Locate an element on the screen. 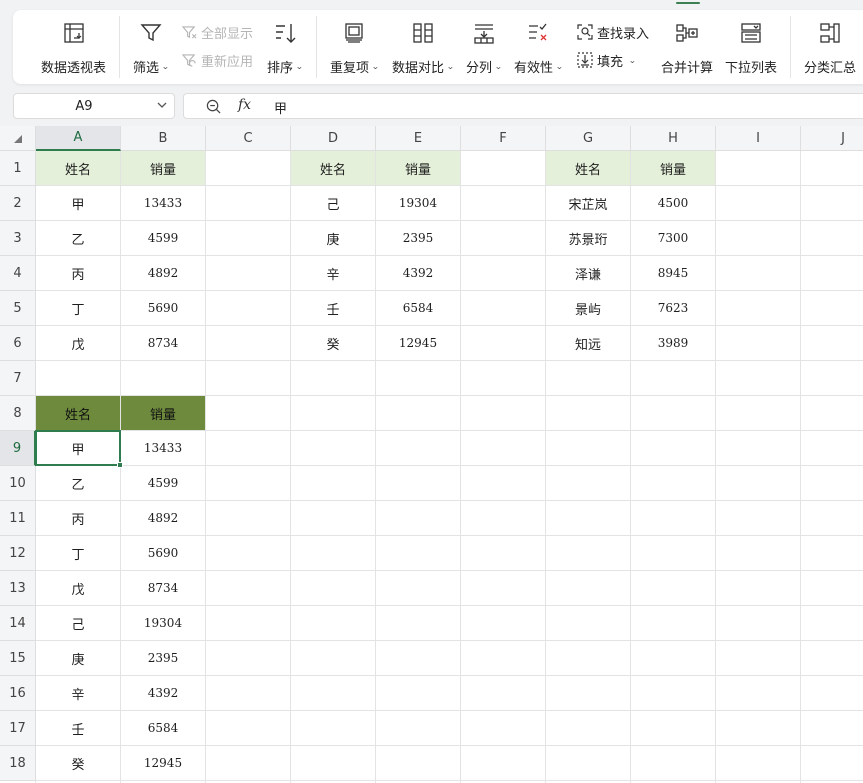 The image size is (863, 783). cell-a2: 甲 is located at coordinates (78, 203).